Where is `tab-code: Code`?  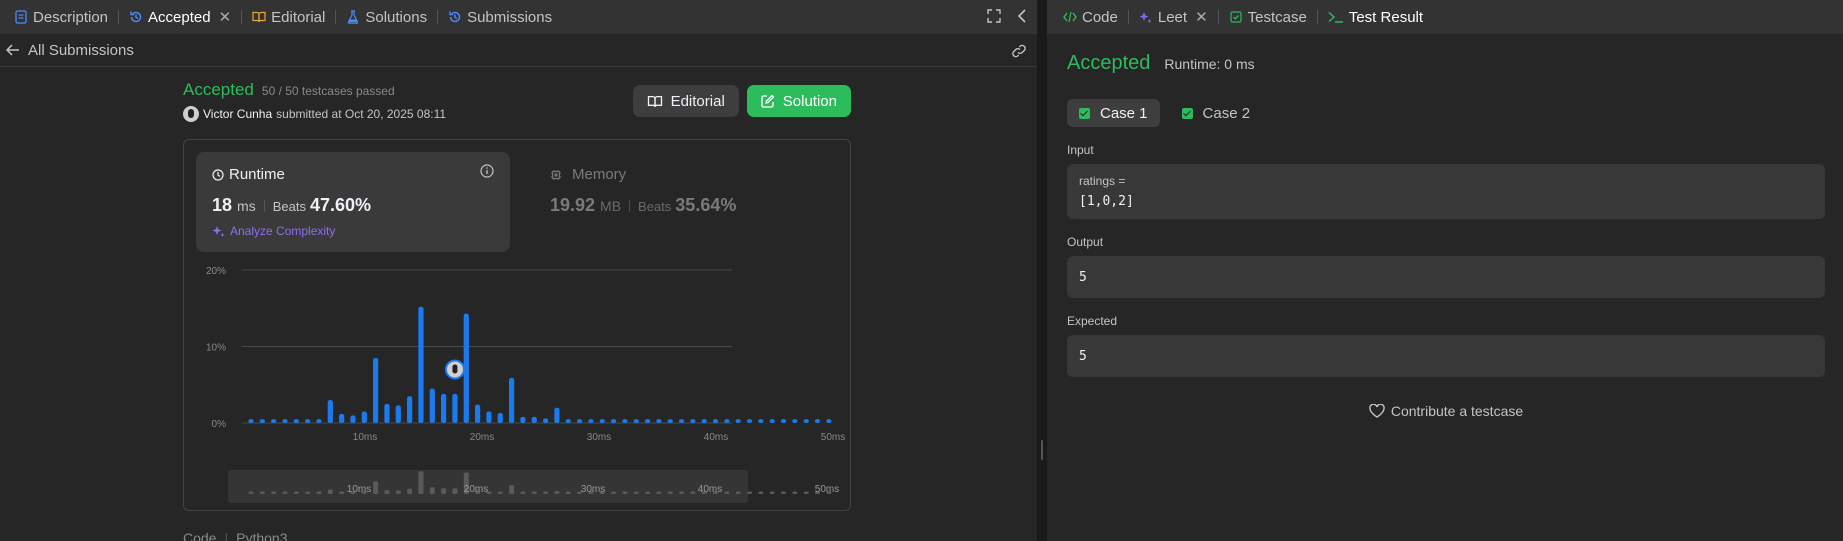 tab-code: Code is located at coordinates (1090, 17).